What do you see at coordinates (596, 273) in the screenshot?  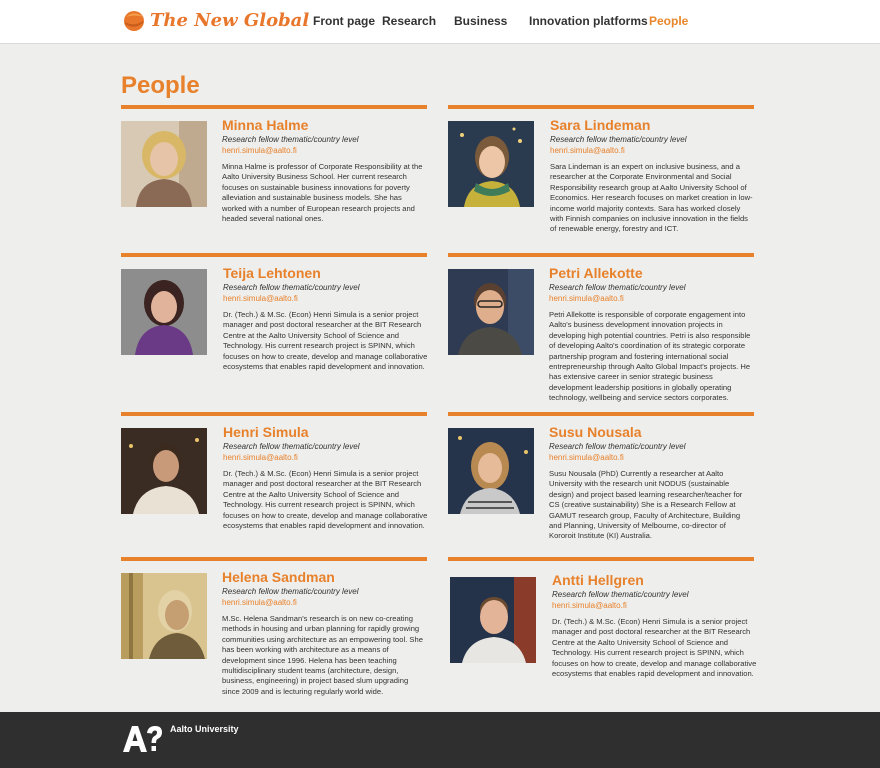 I see `person-name: Petri Allekotte` at bounding box center [596, 273].